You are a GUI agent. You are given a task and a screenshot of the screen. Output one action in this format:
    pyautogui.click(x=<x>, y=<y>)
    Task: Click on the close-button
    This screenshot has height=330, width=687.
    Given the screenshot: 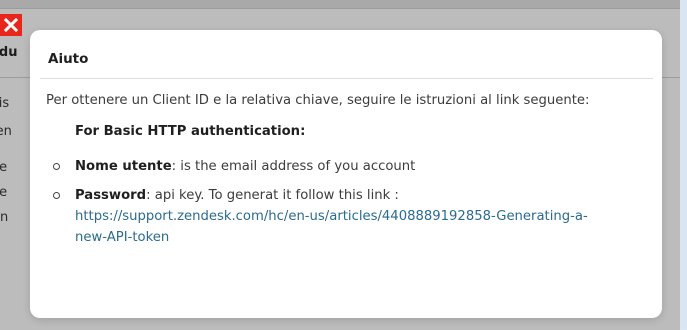 What is the action you would take?
    pyautogui.click(x=11, y=25)
    